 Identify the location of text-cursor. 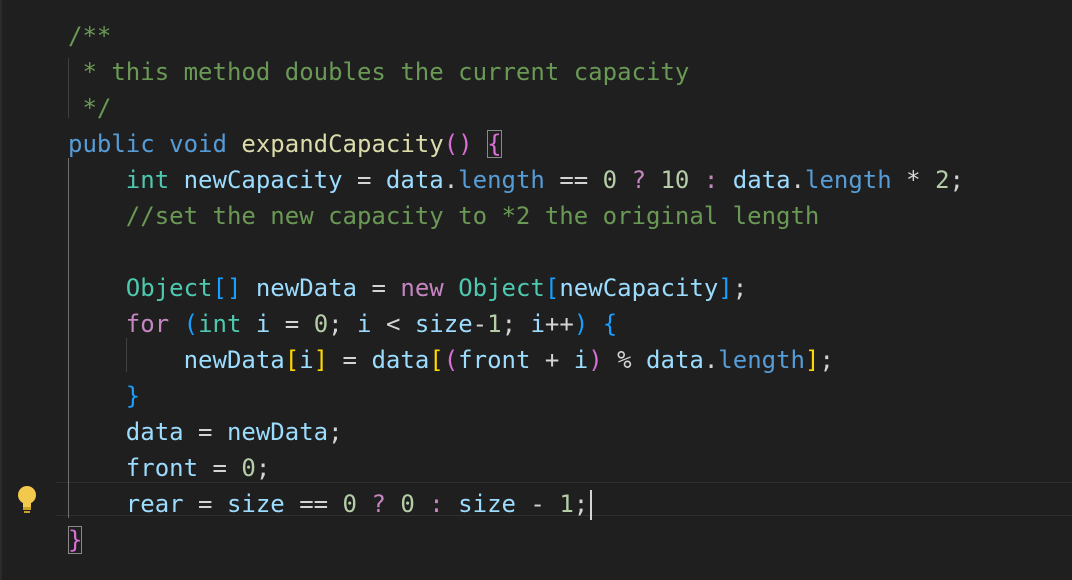
(591, 505).